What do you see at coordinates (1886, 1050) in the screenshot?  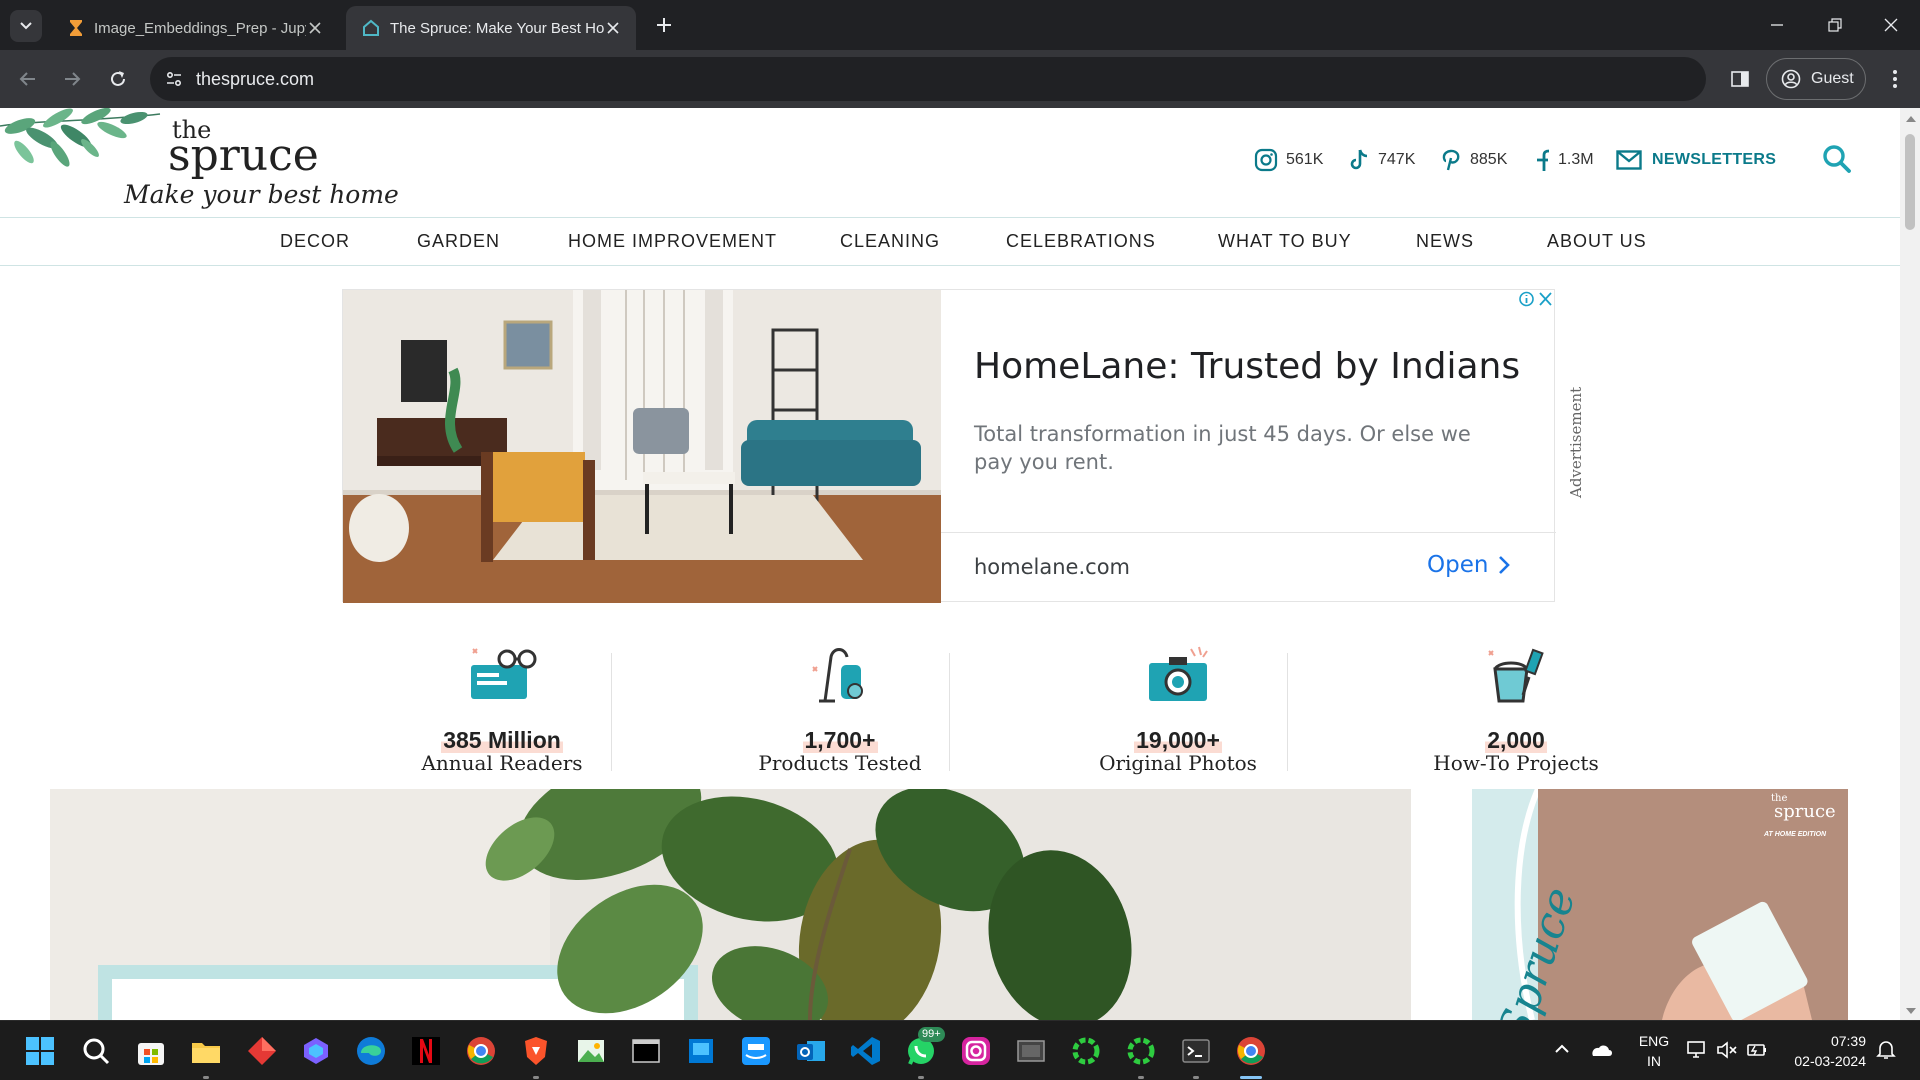 I see `notification-bell-icon` at bounding box center [1886, 1050].